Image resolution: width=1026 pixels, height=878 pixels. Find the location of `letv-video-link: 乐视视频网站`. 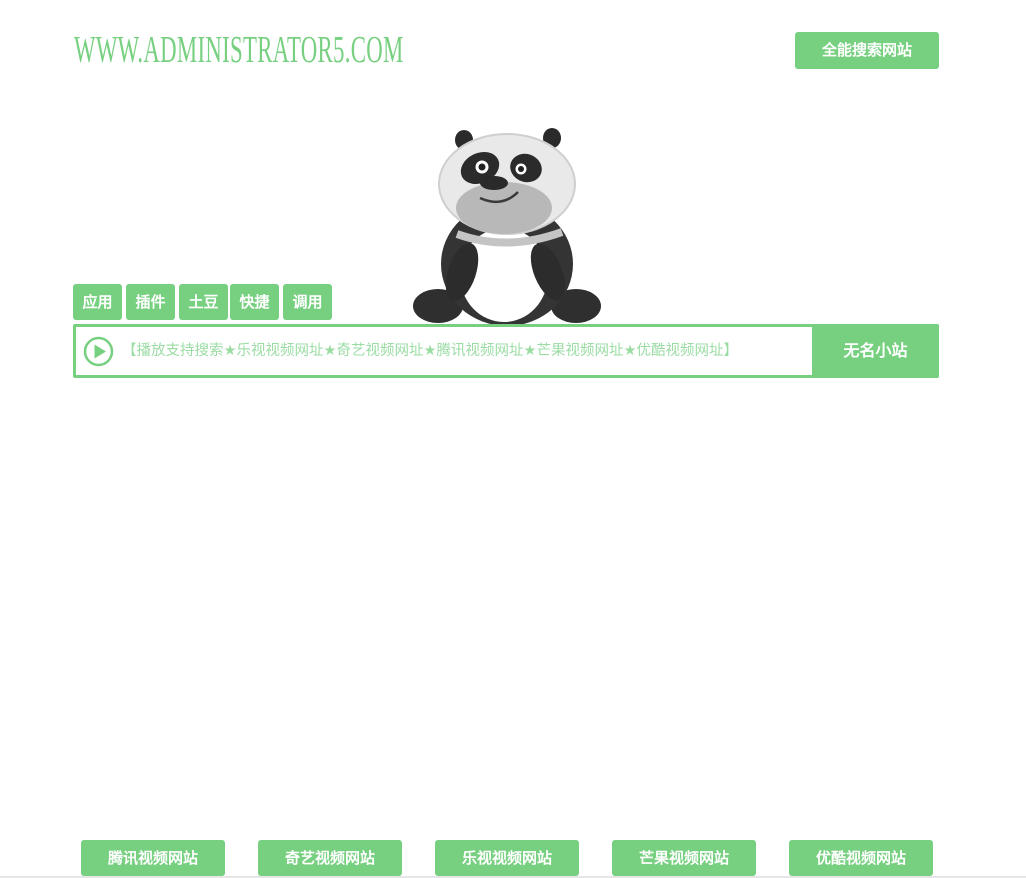

letv-video-link: 乐视视频网站 is located at coordinates (507, 858).